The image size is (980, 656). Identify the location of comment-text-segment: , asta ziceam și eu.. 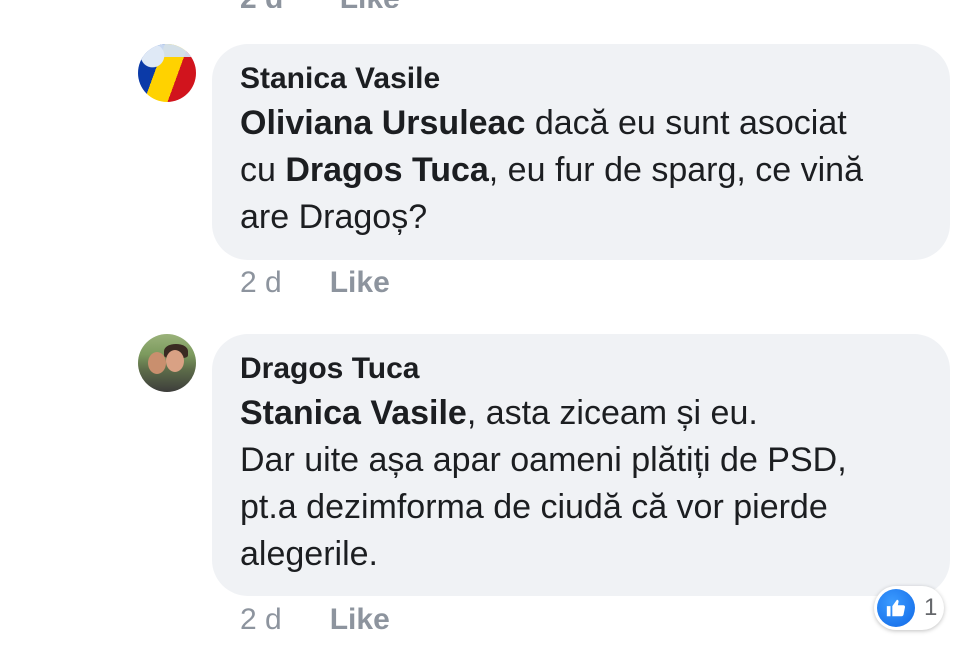
(612, 413).